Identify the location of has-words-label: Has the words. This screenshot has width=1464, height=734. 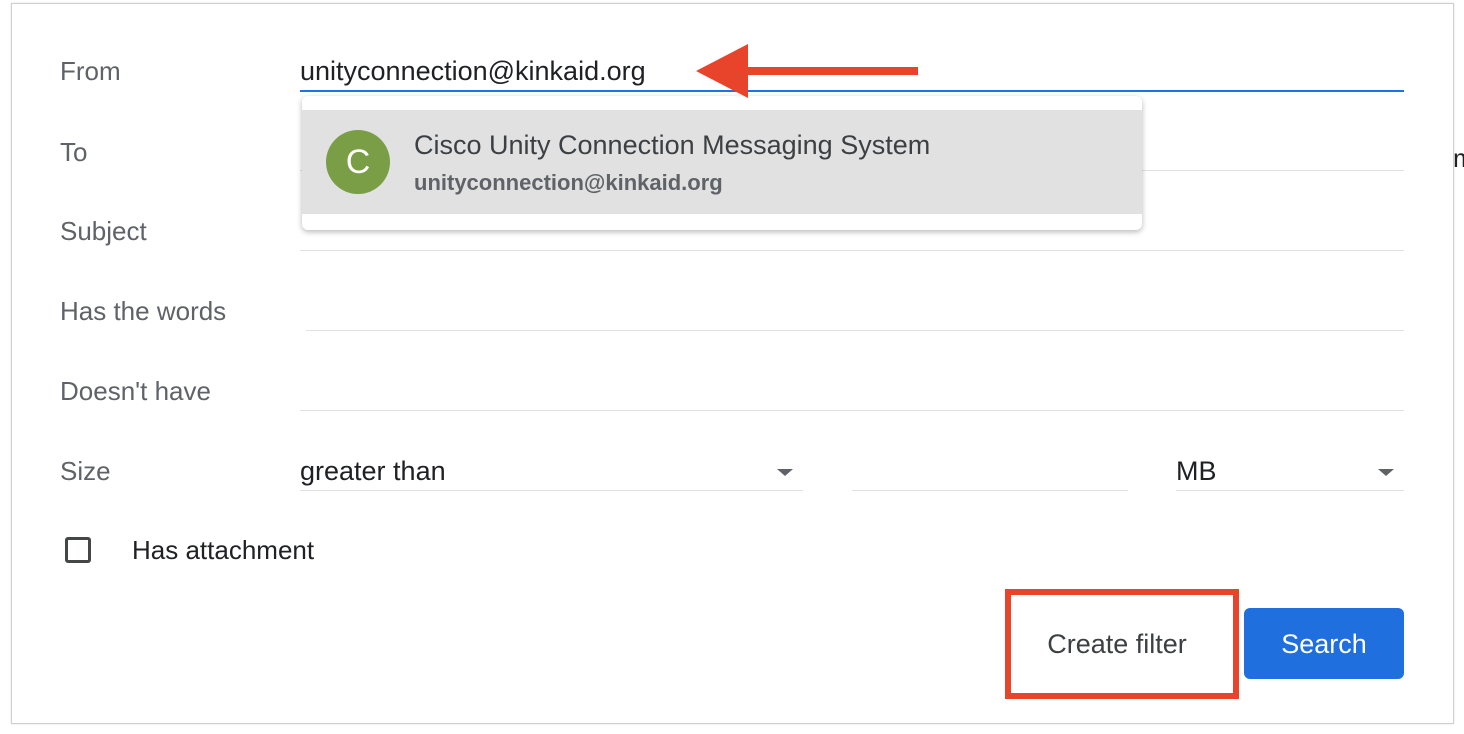
(143, 311).